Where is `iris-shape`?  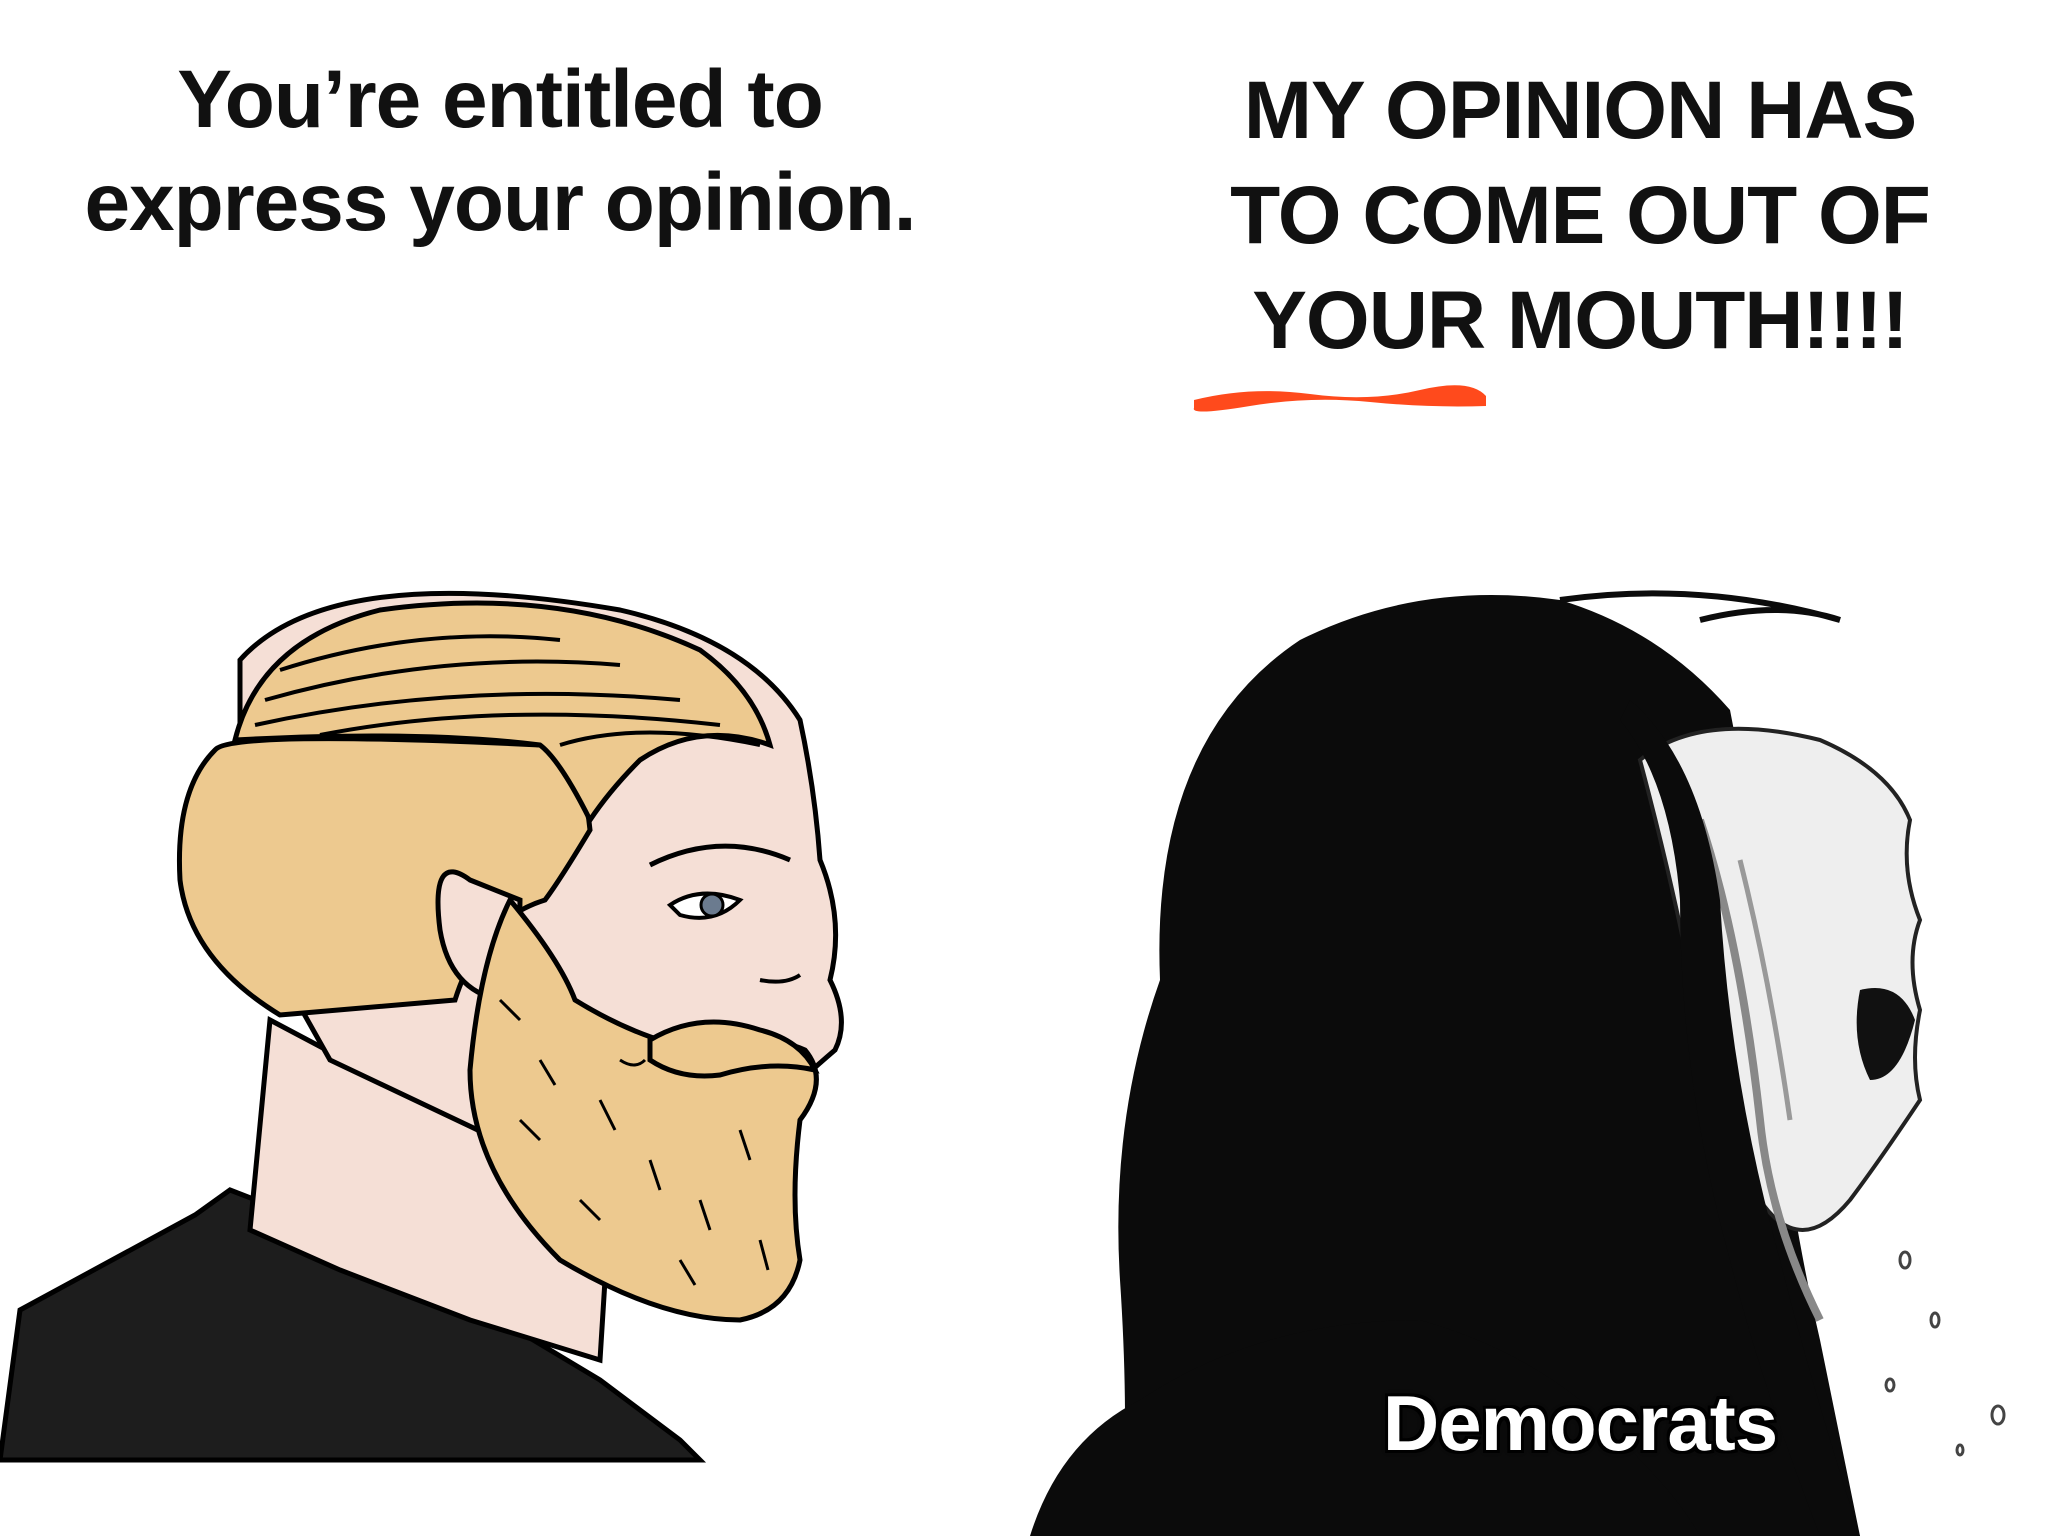 iris-shape is located at coordinates (712, 905).